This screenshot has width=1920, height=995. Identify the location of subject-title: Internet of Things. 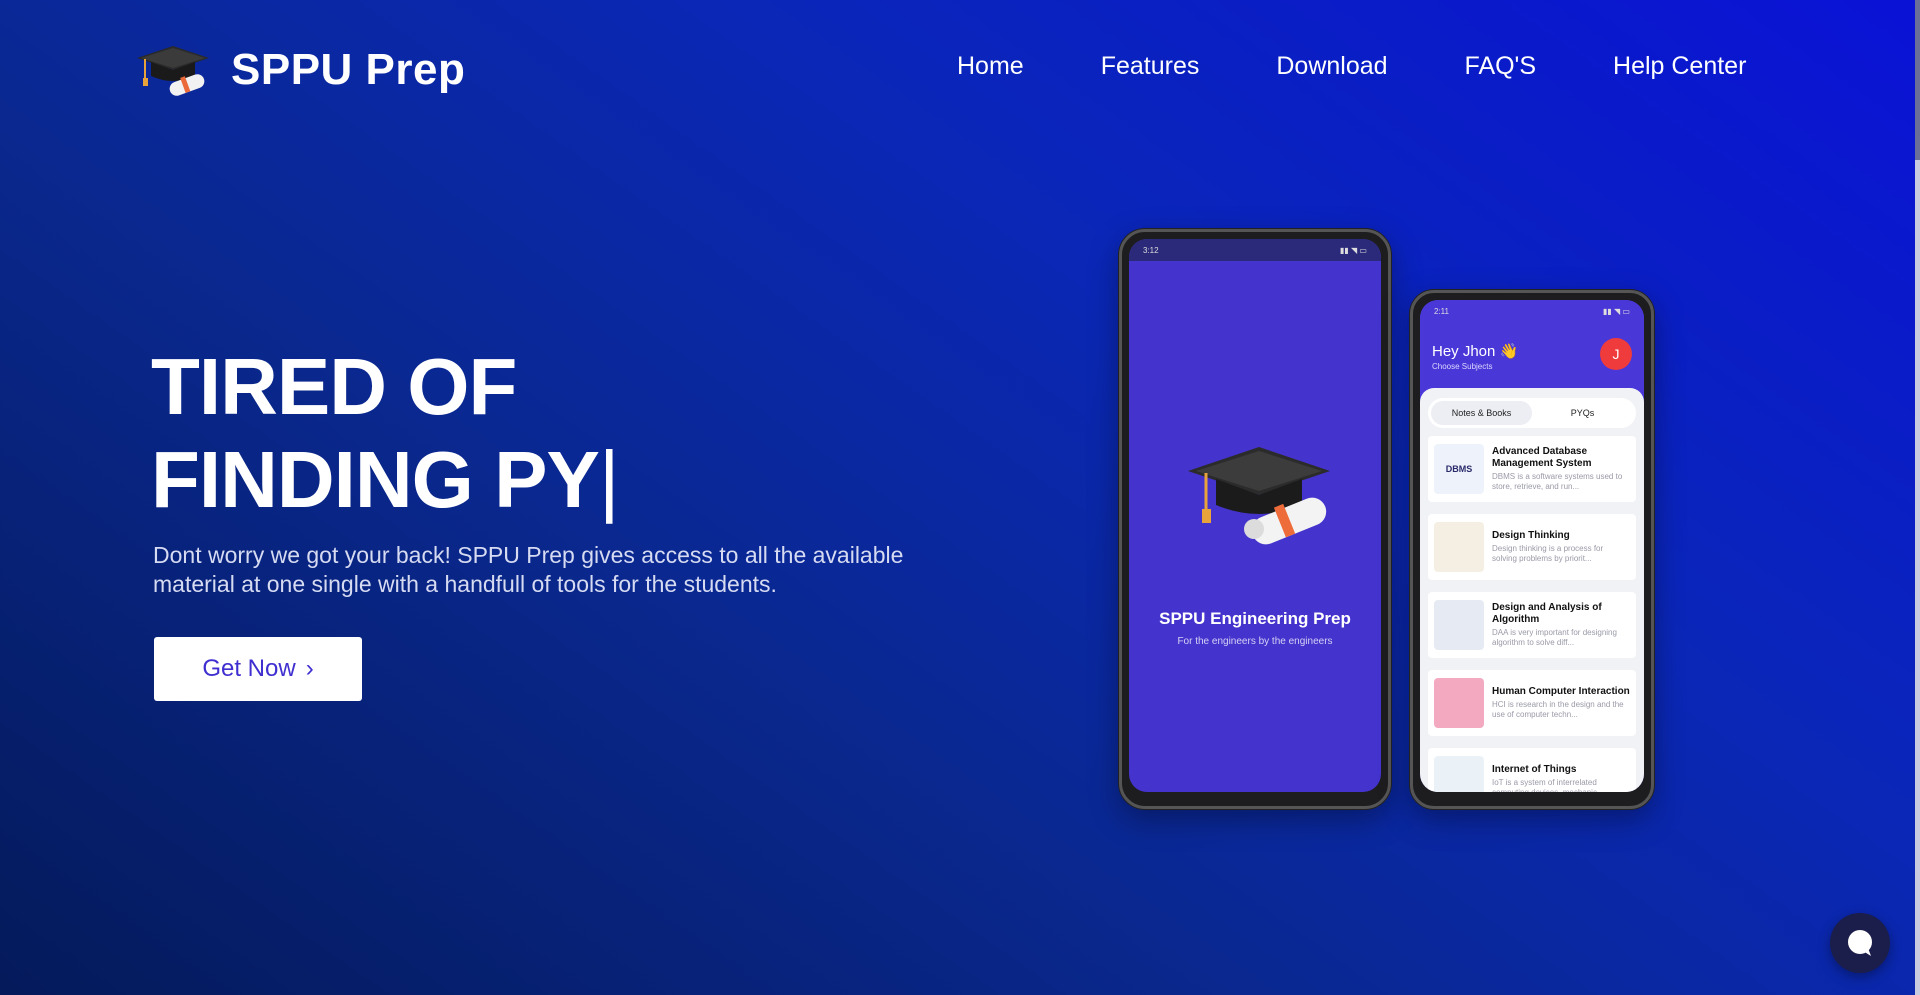
(1534, 769).